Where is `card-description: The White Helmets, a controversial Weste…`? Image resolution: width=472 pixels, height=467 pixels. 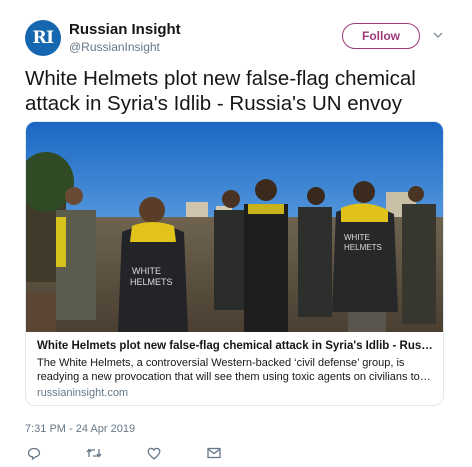
card-description: The White Helmets, a controversial Weste… is located at coordinates (228, 370).